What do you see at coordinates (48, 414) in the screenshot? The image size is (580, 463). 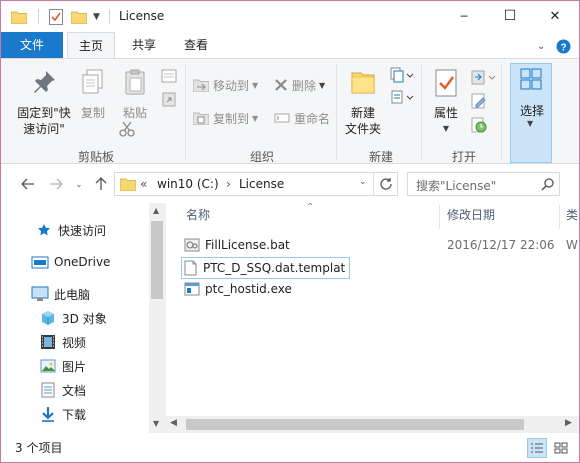 I see `download-icon` at bounding box center [48, 414].